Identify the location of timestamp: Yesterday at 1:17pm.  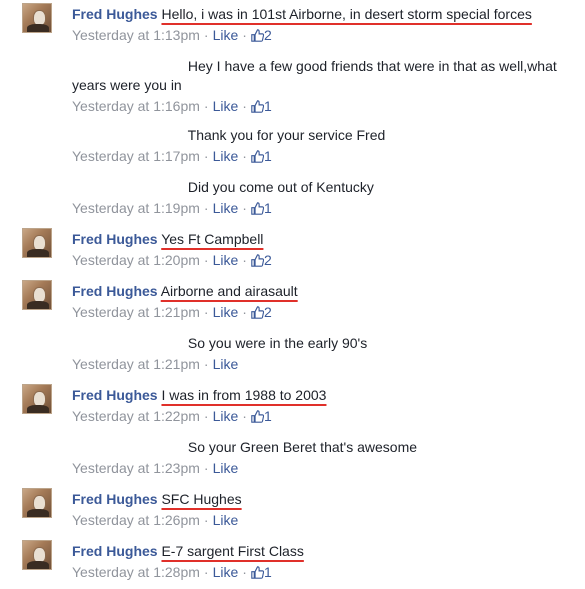
(136, 156).